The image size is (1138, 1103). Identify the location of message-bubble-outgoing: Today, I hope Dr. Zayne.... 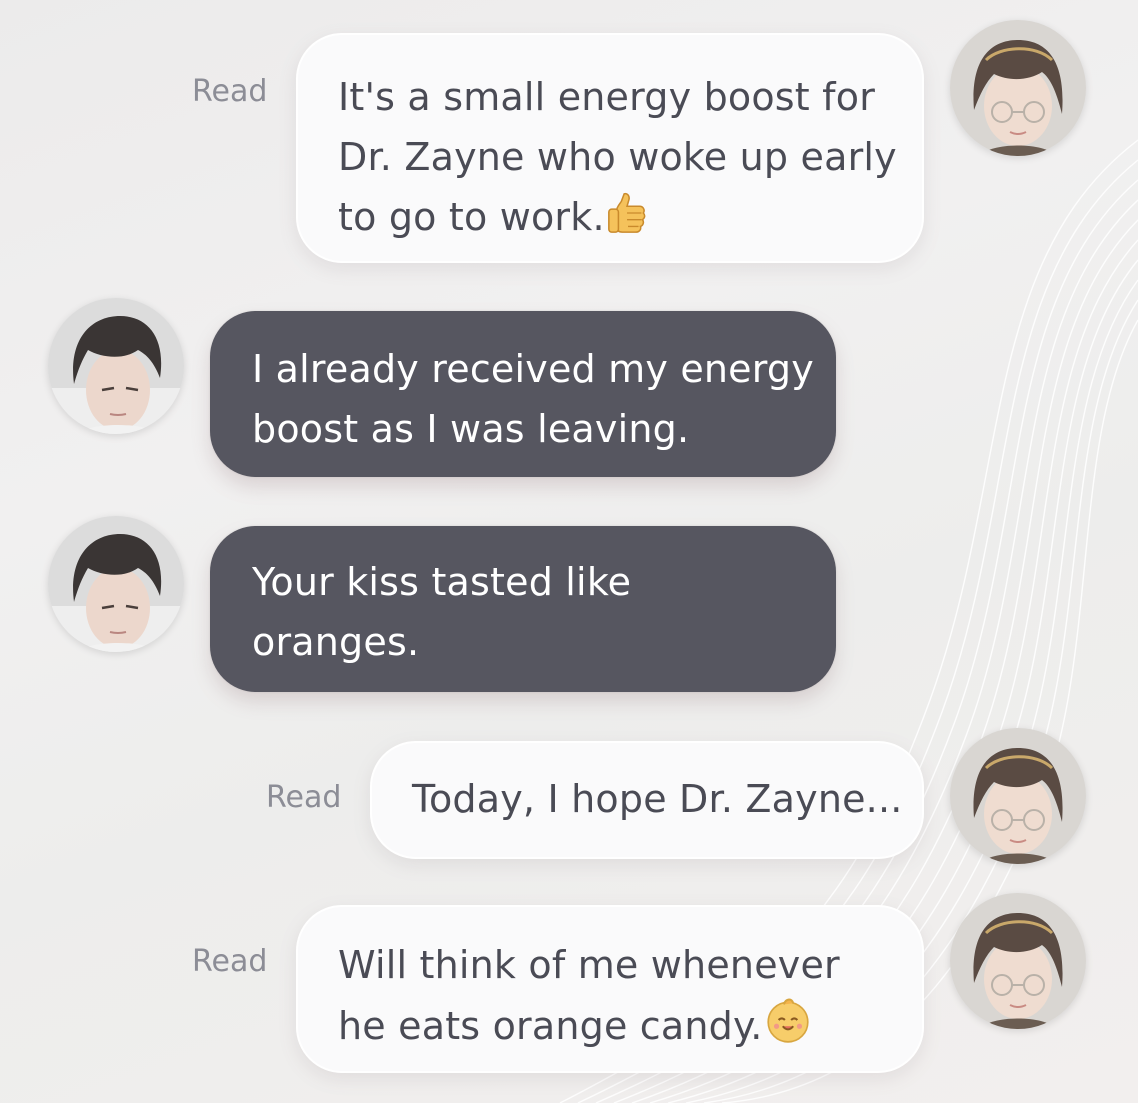
(647, 800).